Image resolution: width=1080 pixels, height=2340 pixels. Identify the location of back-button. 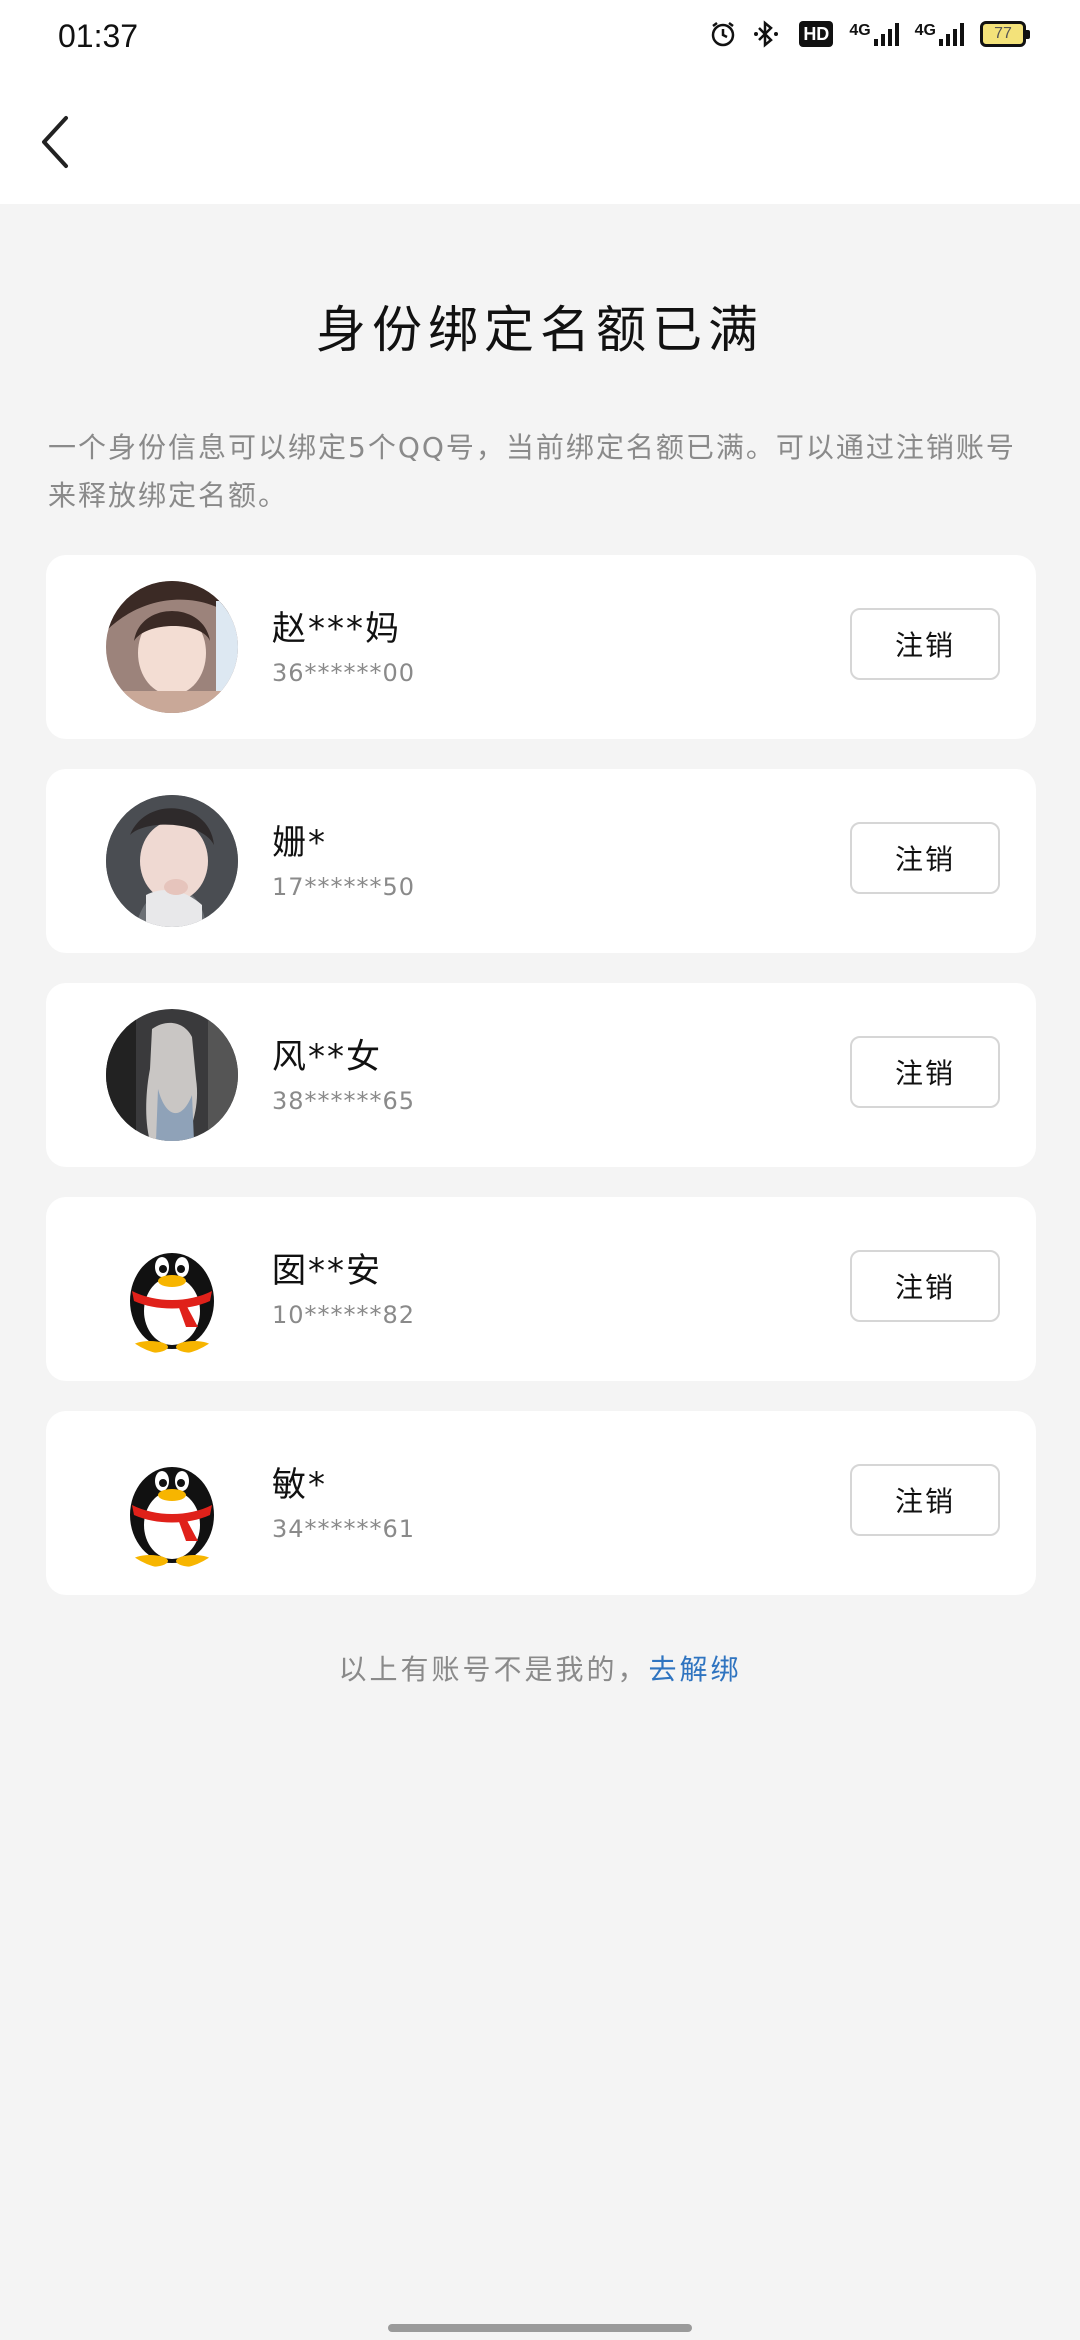
(54, 142).